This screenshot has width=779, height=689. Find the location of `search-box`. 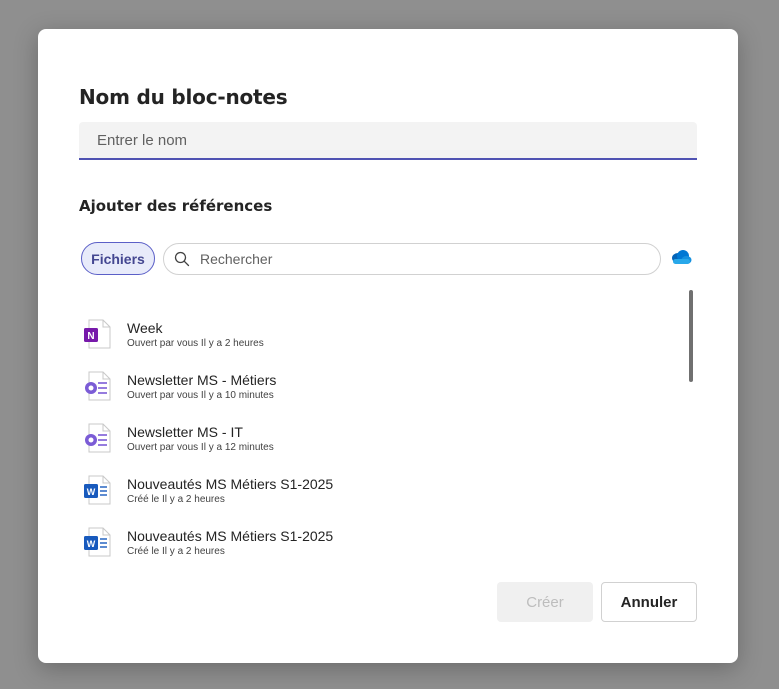

search-box is located at coordinates (412, 259).